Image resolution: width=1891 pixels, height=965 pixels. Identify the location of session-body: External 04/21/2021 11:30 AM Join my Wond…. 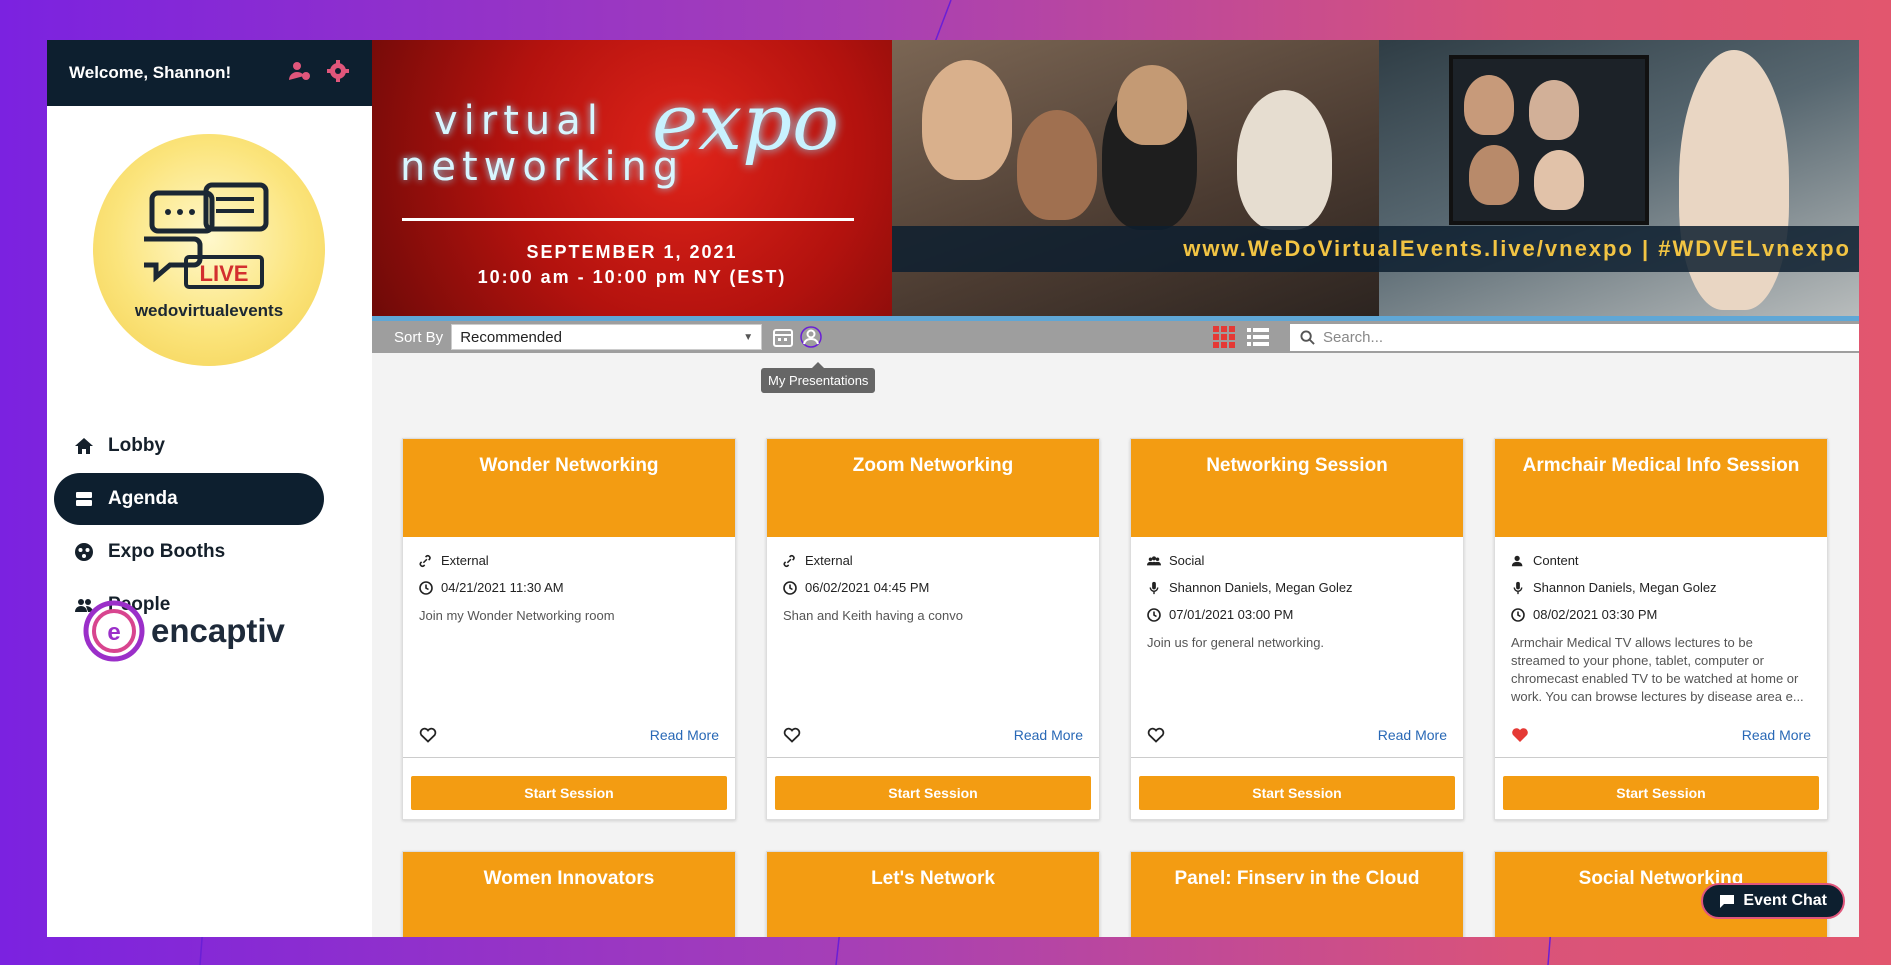
(569, 652).